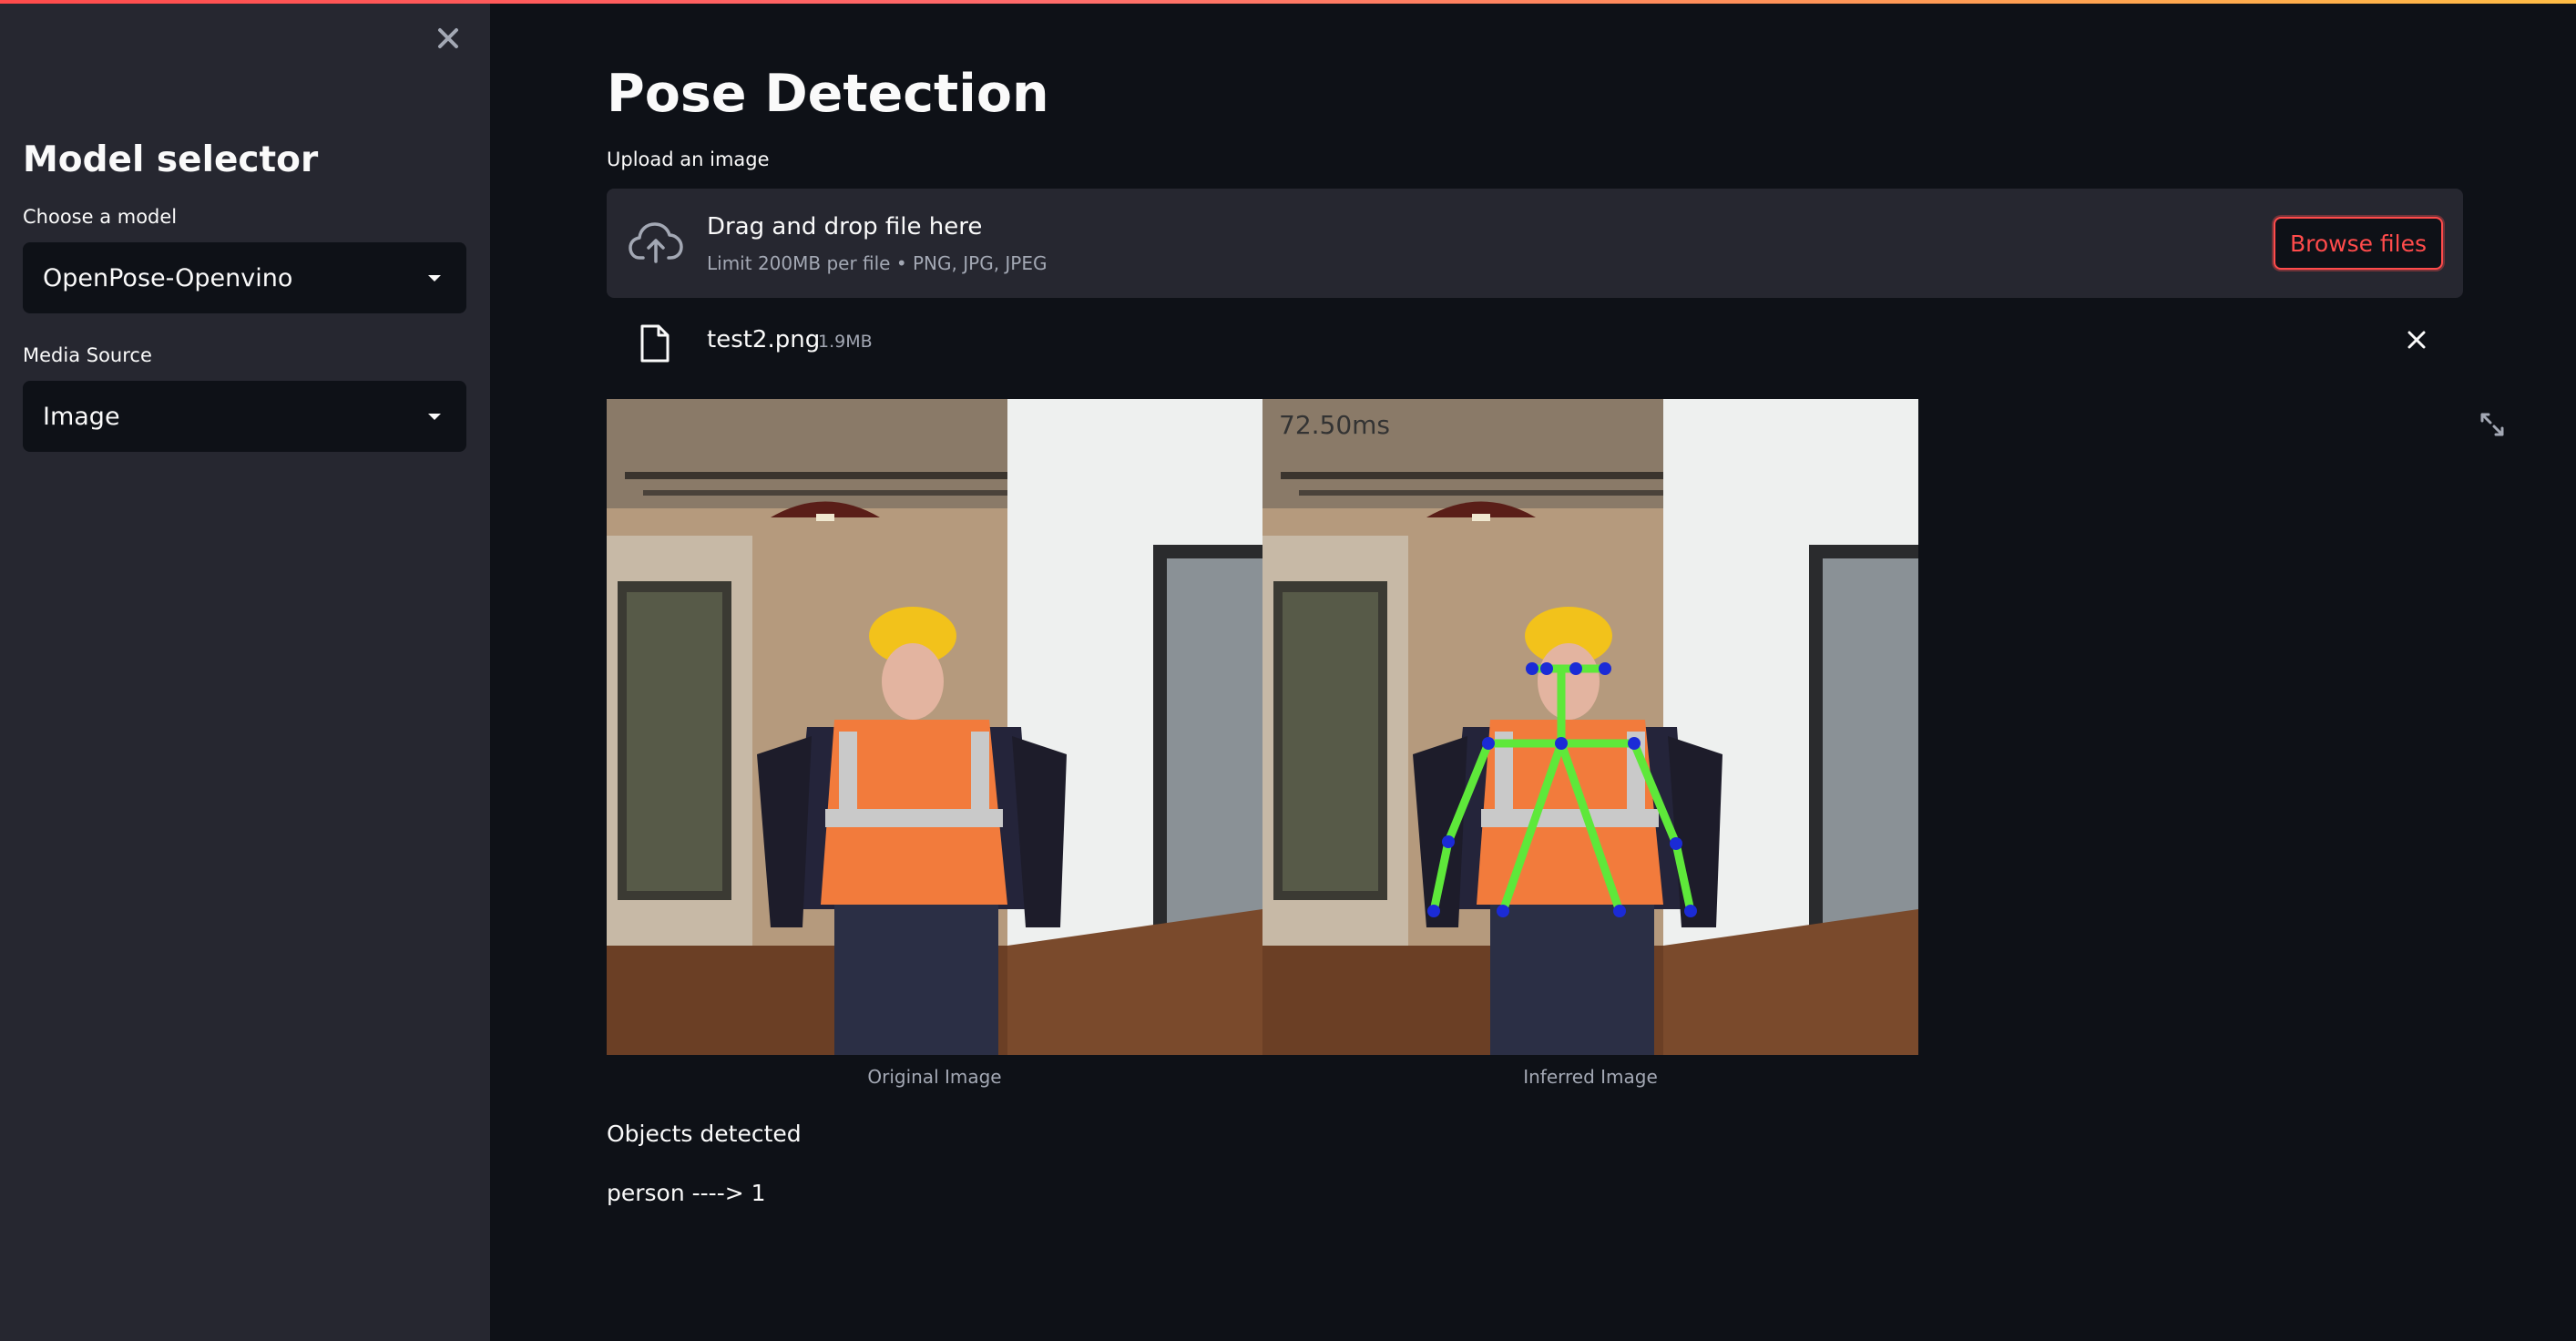 This screenshot has width=2576, height=1341. Describe the element at coordinates (764, 339) in the screenshot. I see `uploaded-file-name: test2.png` at that location.